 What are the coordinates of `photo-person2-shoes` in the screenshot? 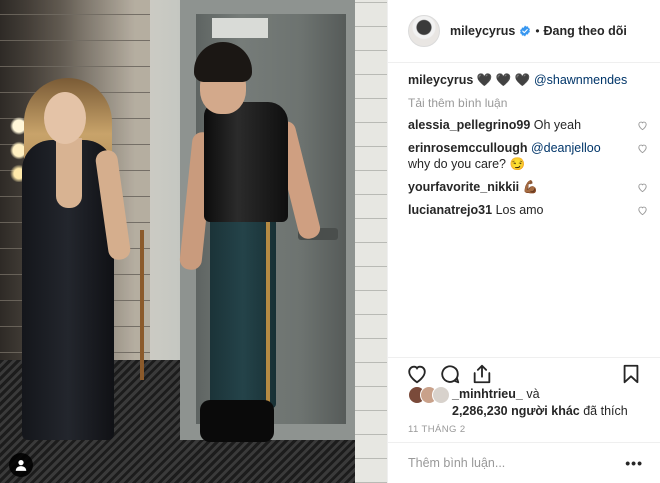 It's located at (237, 421).